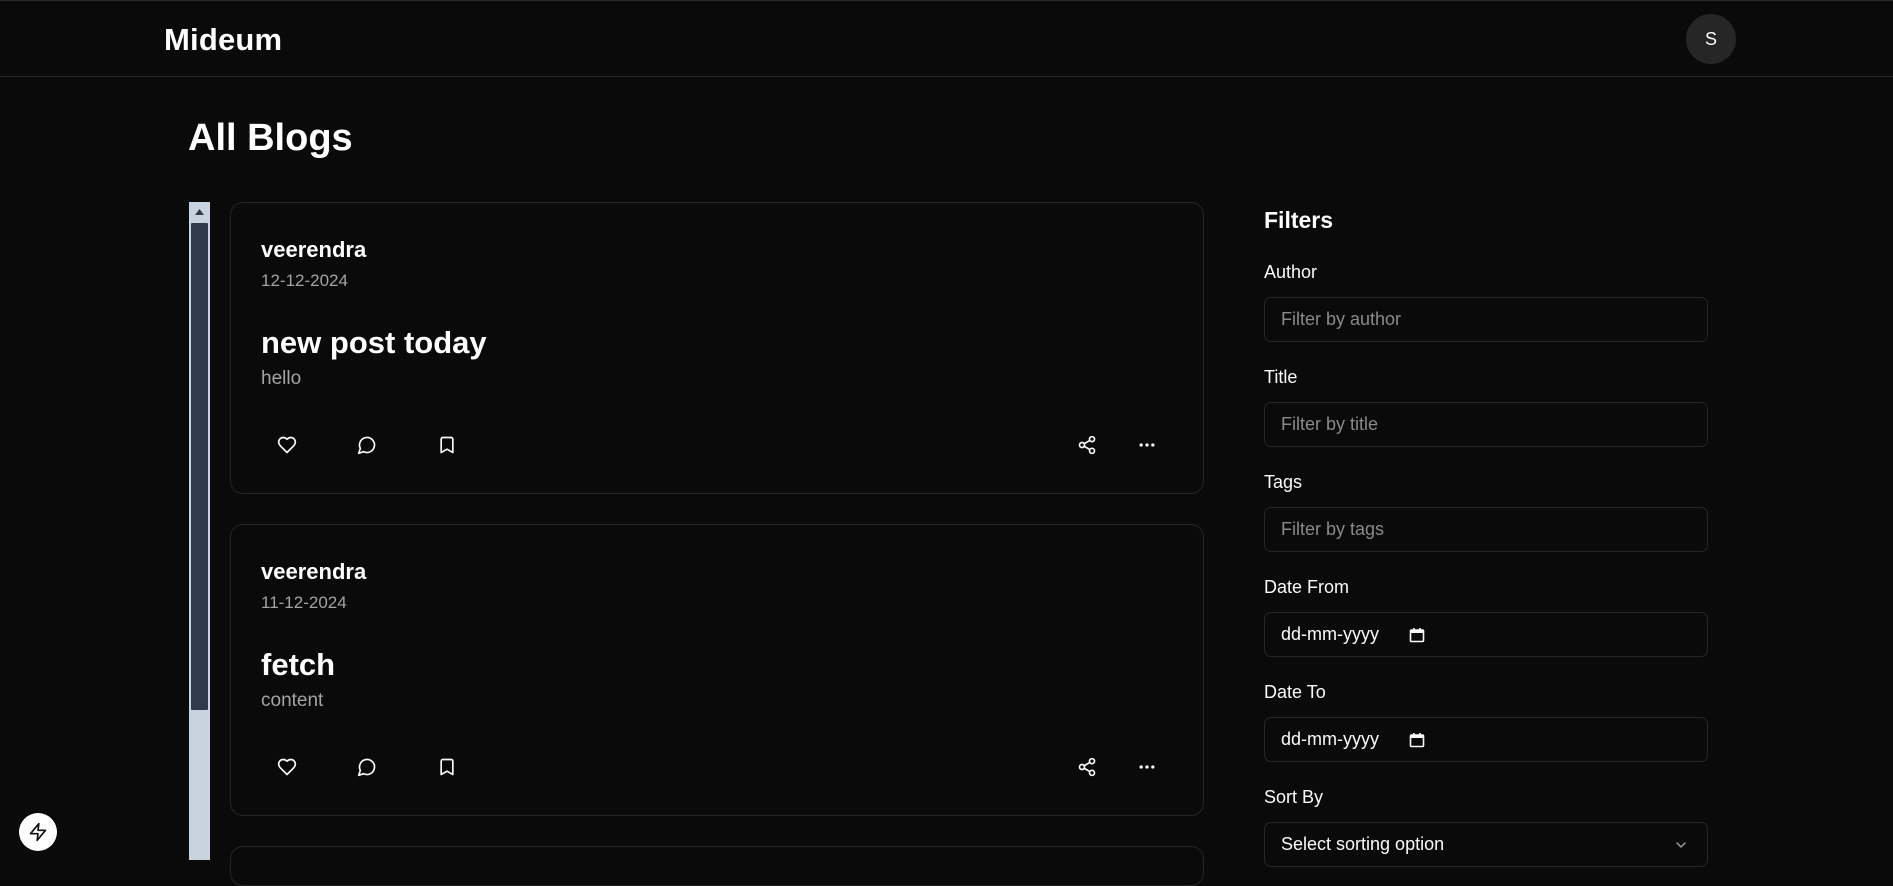 Image resolution: width=1893 pixels, height=886 pixels. What do you see at coordinates (1486, 319) in the screenshot?
I see `author-filter-input` at bounding box center [1486, 319].